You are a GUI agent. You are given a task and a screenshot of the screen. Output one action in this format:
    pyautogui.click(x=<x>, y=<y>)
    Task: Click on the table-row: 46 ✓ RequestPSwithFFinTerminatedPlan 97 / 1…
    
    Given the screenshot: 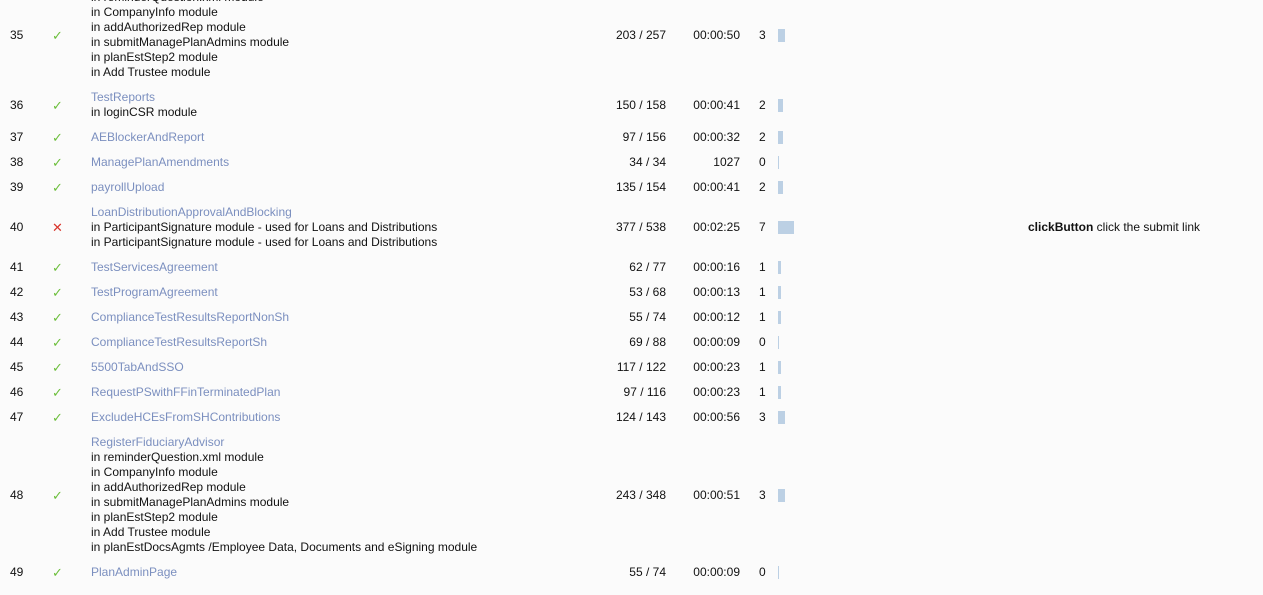 What is the action you would take?
    pyautogui.click(x=631, y=392)
    